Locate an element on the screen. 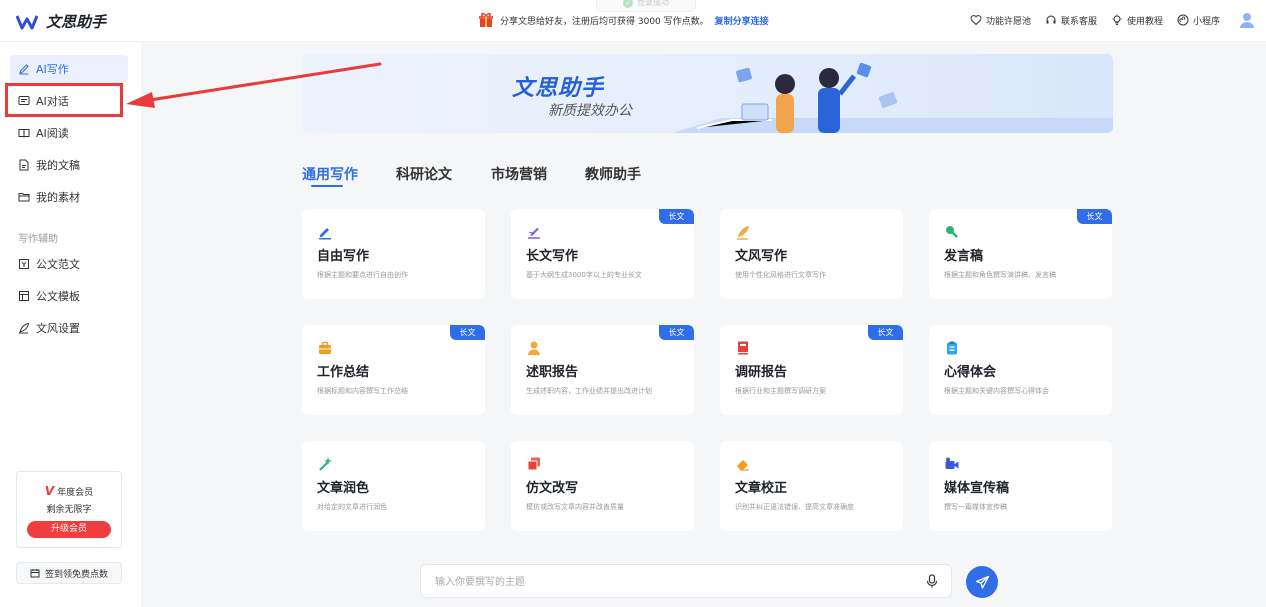 Image resolution: width=1266 pixels, height=607 pixels. contact-service-link: 联系客服 is located at coordinates (1071, 20).